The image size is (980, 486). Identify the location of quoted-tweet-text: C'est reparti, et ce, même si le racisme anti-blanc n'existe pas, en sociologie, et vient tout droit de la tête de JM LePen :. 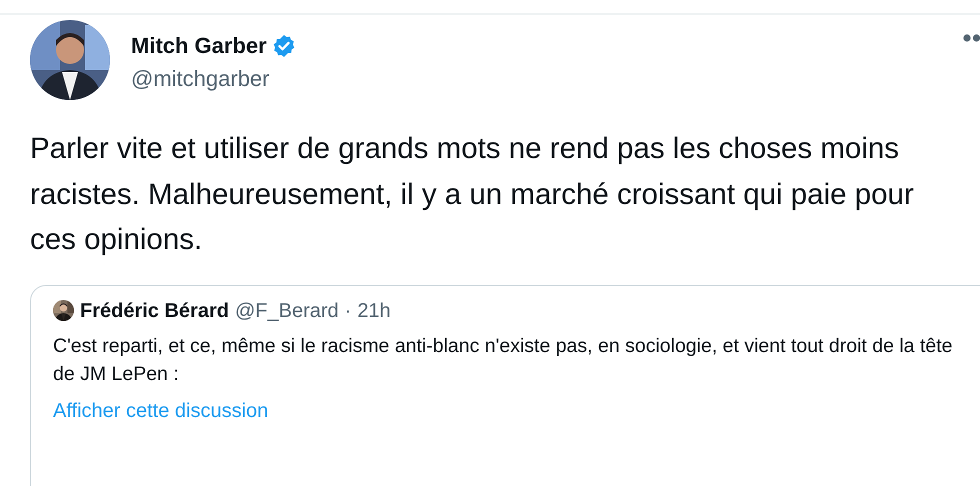
(503, 360).